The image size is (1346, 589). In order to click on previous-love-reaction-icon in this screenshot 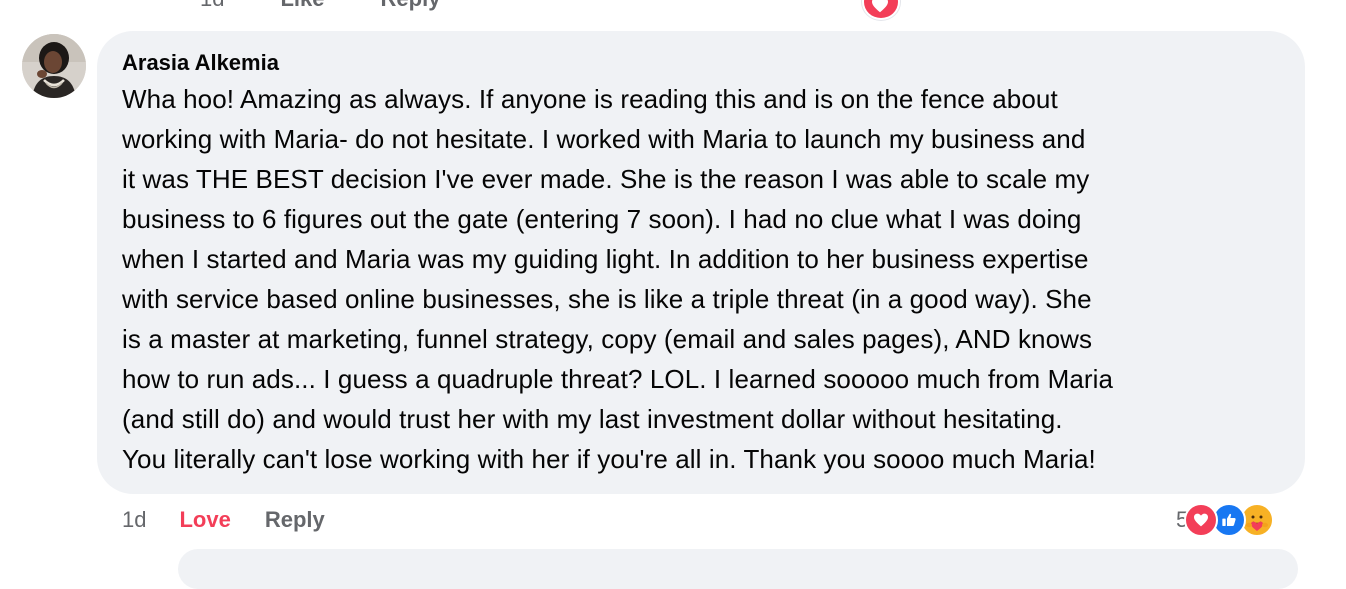, I will do `click(881, 10)`.